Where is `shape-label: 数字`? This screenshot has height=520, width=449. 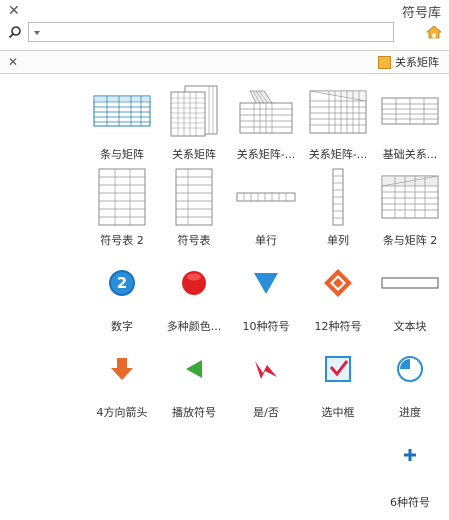 shape-label: 数字 is located at coordinates (122, 326).